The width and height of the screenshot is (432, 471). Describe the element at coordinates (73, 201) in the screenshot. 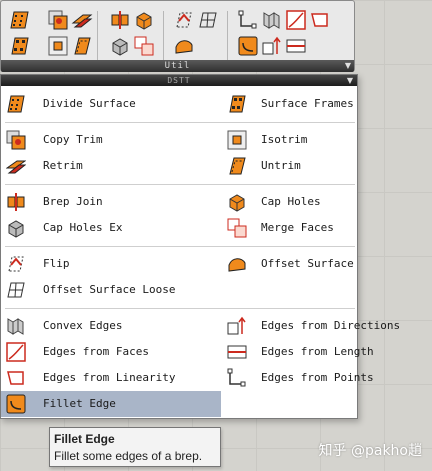

I see `menu-item-label: Brep Join` at that location.